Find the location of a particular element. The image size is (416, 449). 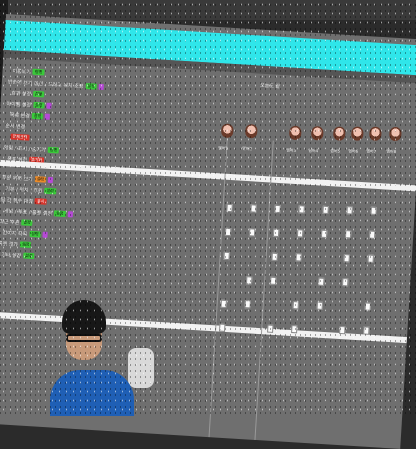

panel-title: 오늘도 끝 is located at coordinates (270, 86).